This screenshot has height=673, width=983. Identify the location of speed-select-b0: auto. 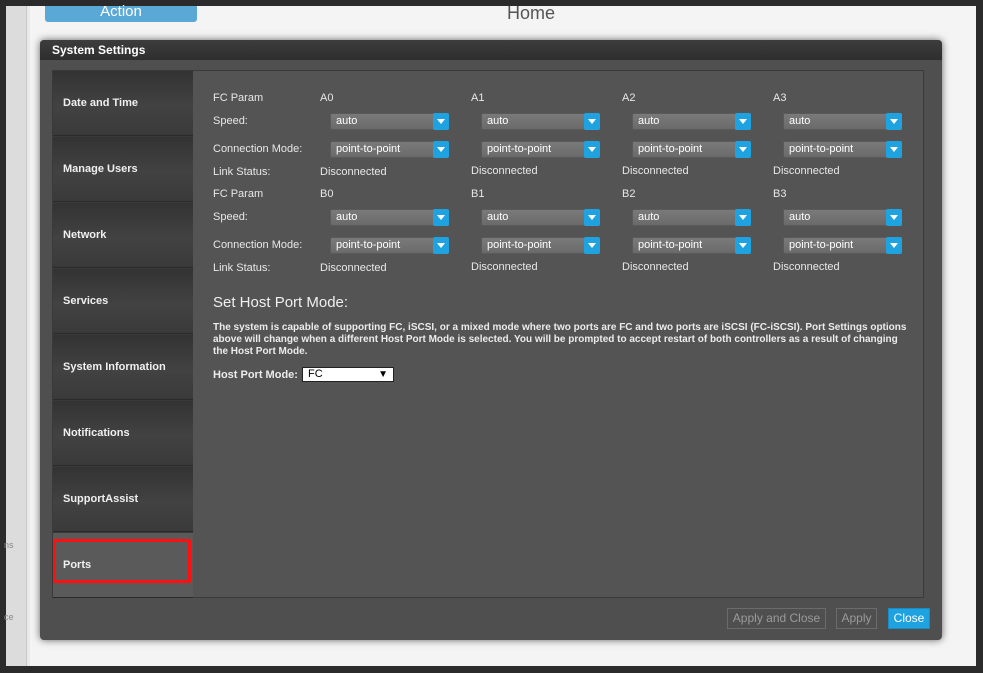
(389, 217).